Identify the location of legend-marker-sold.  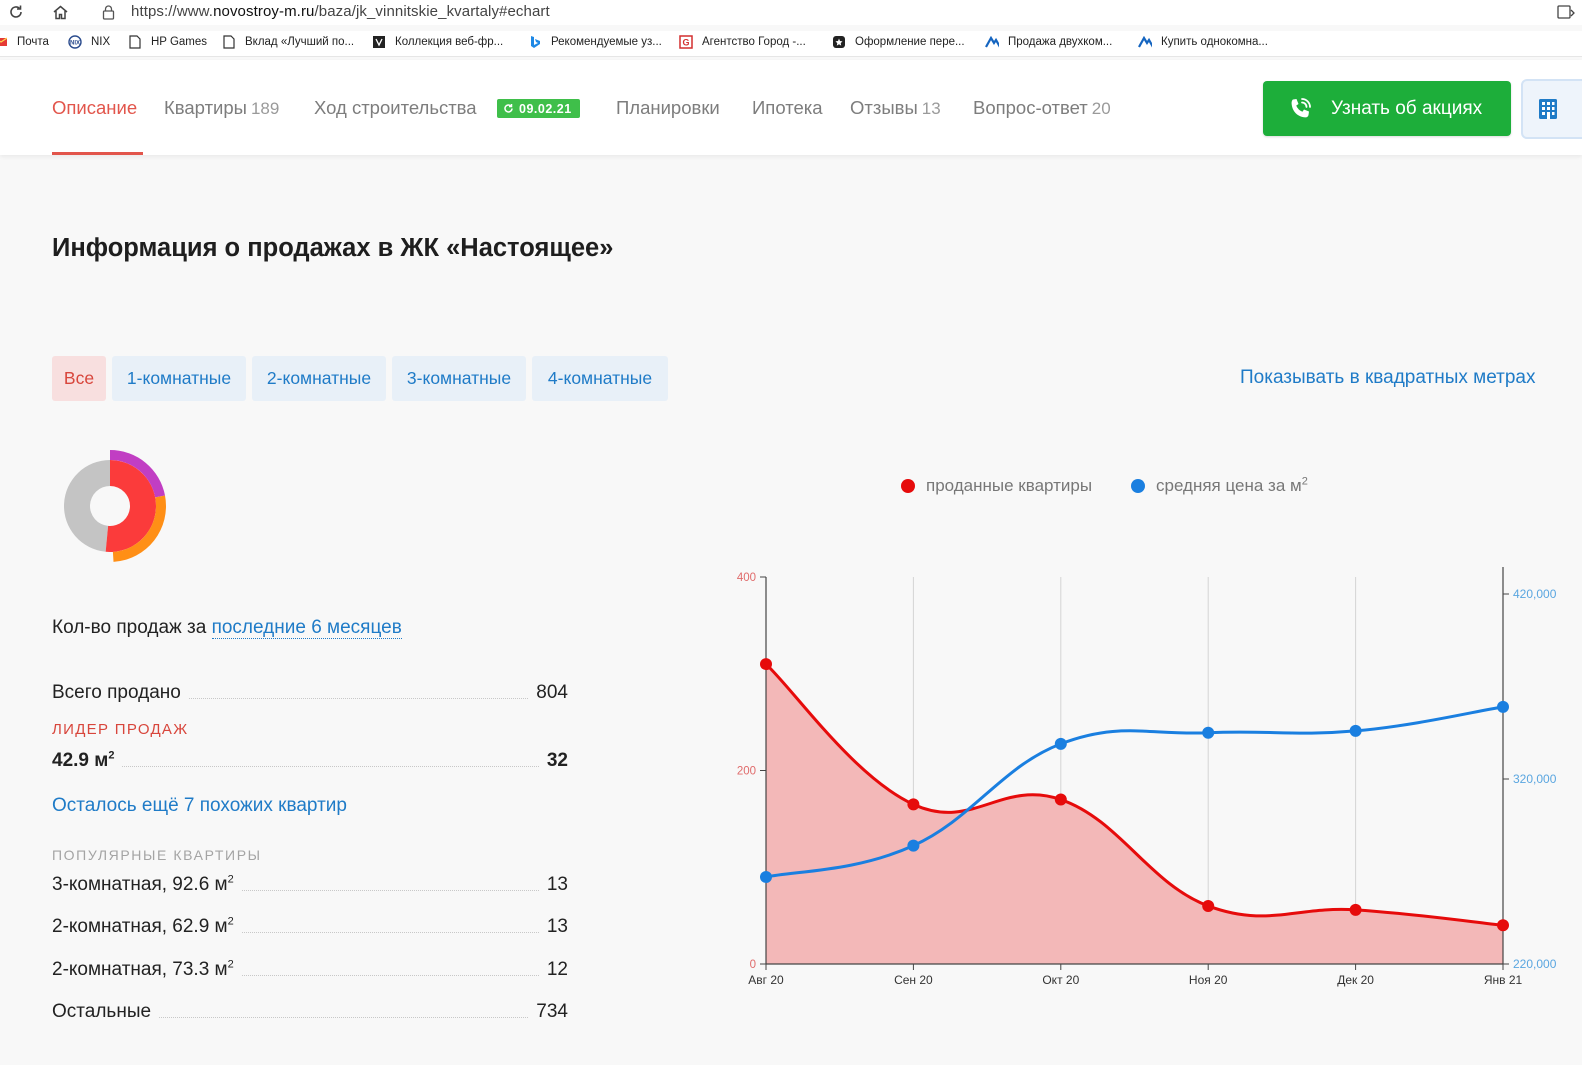
(908, 486).